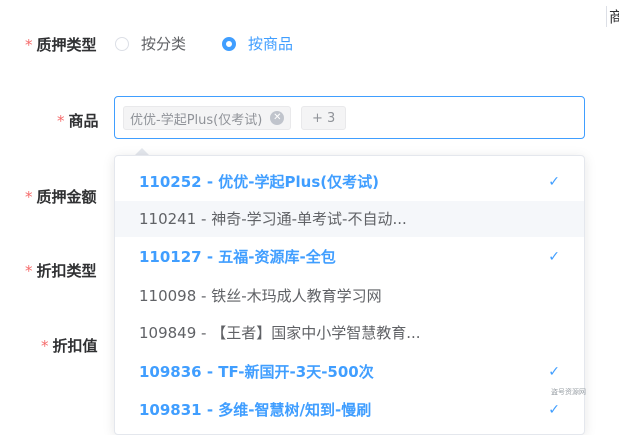  What do you see at coordinates (196, 120) in the screenshot?
I see `tag-label: 优优-学起Plus(仅考试)` at bounding box center [196, 120].